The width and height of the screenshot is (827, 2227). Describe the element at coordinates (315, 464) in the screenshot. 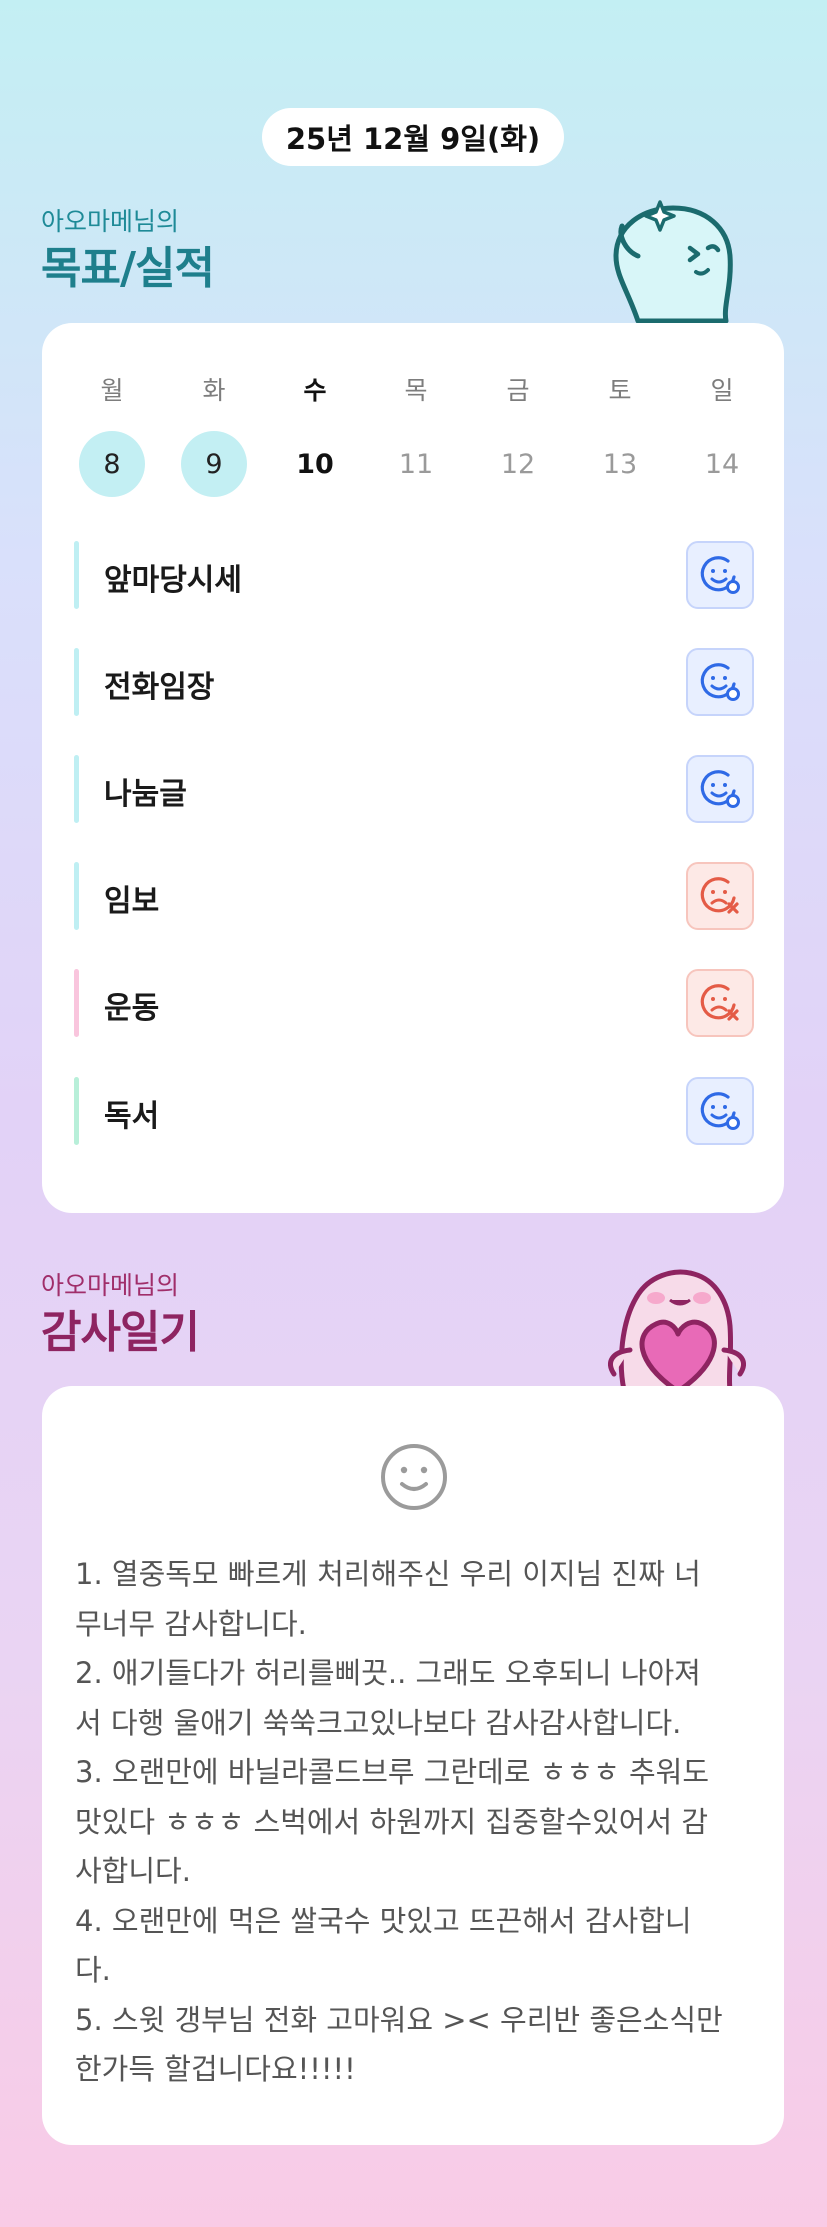

I see `day-number: 10` at that location.